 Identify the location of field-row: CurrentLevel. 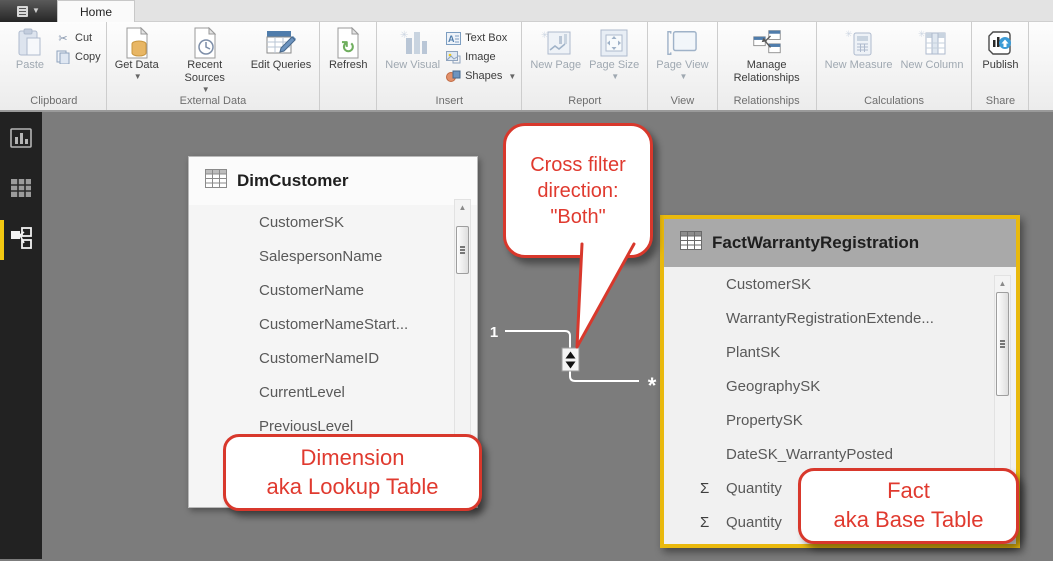
(333, 392).